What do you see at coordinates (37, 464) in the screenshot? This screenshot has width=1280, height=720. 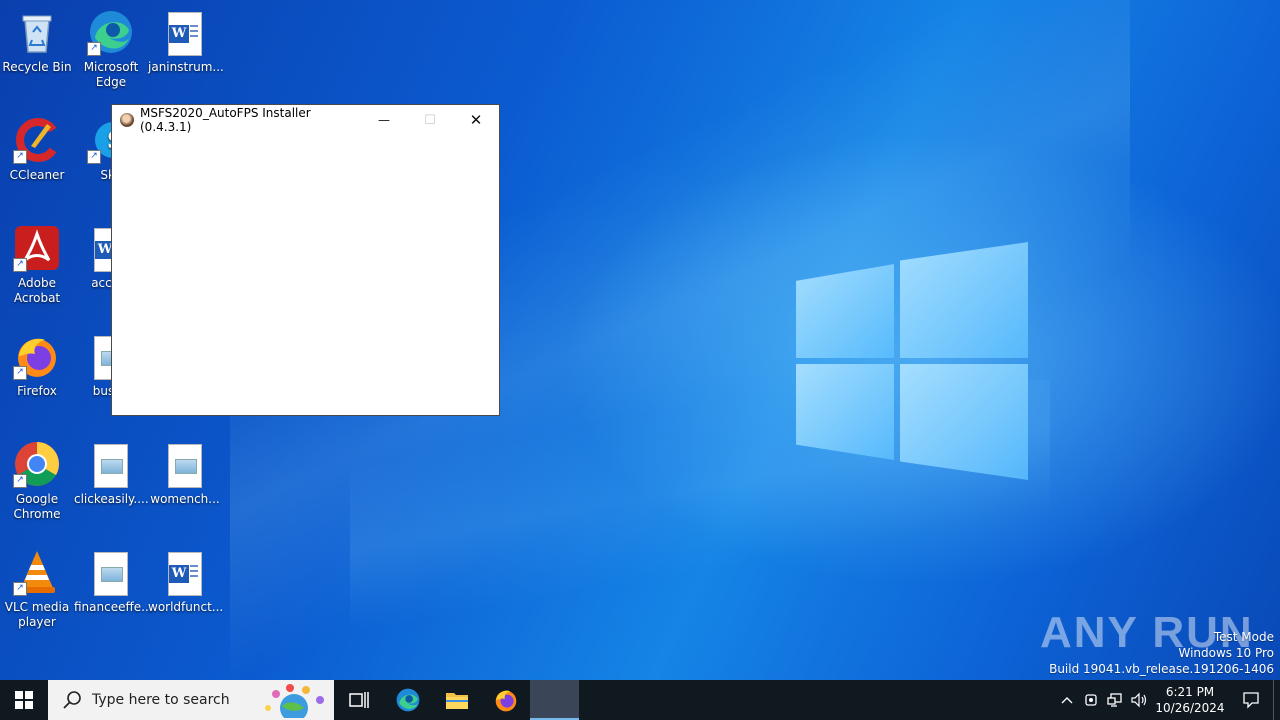 I see `chrome-icon: ↗` at bounding box center [37, 464].